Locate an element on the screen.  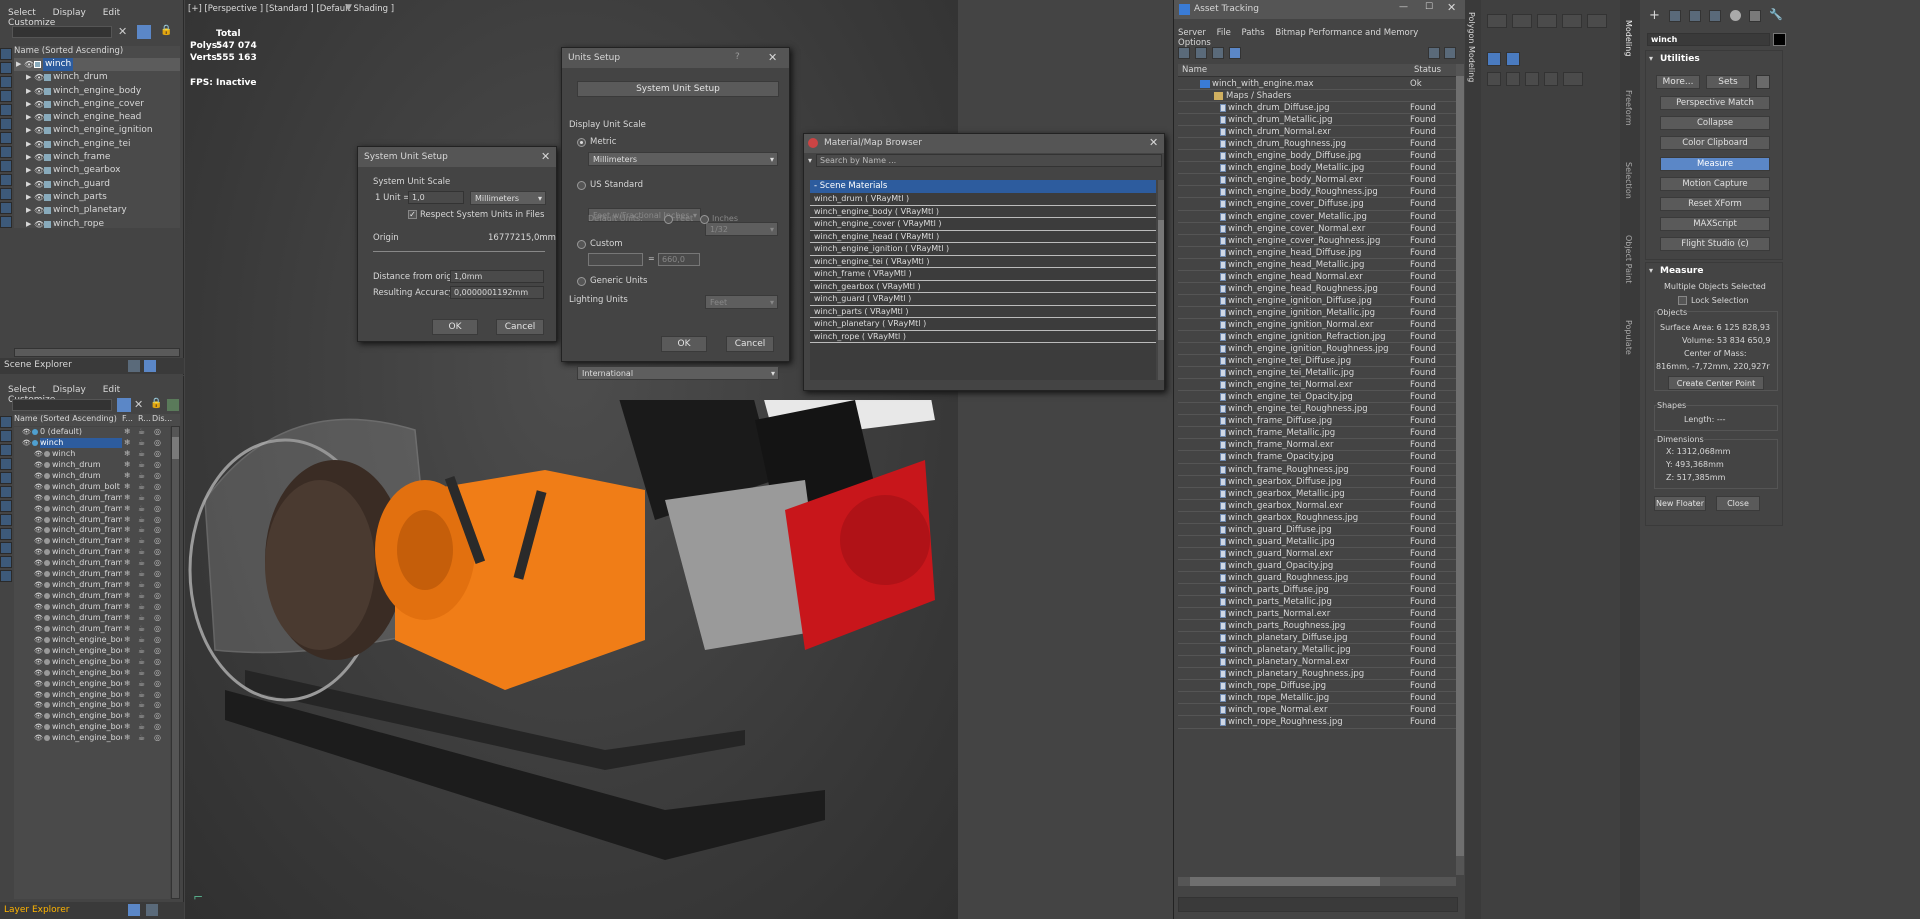
at-titlebar: Asset Tracking — ☐ ✕ is located at coordinates (1319, 9).